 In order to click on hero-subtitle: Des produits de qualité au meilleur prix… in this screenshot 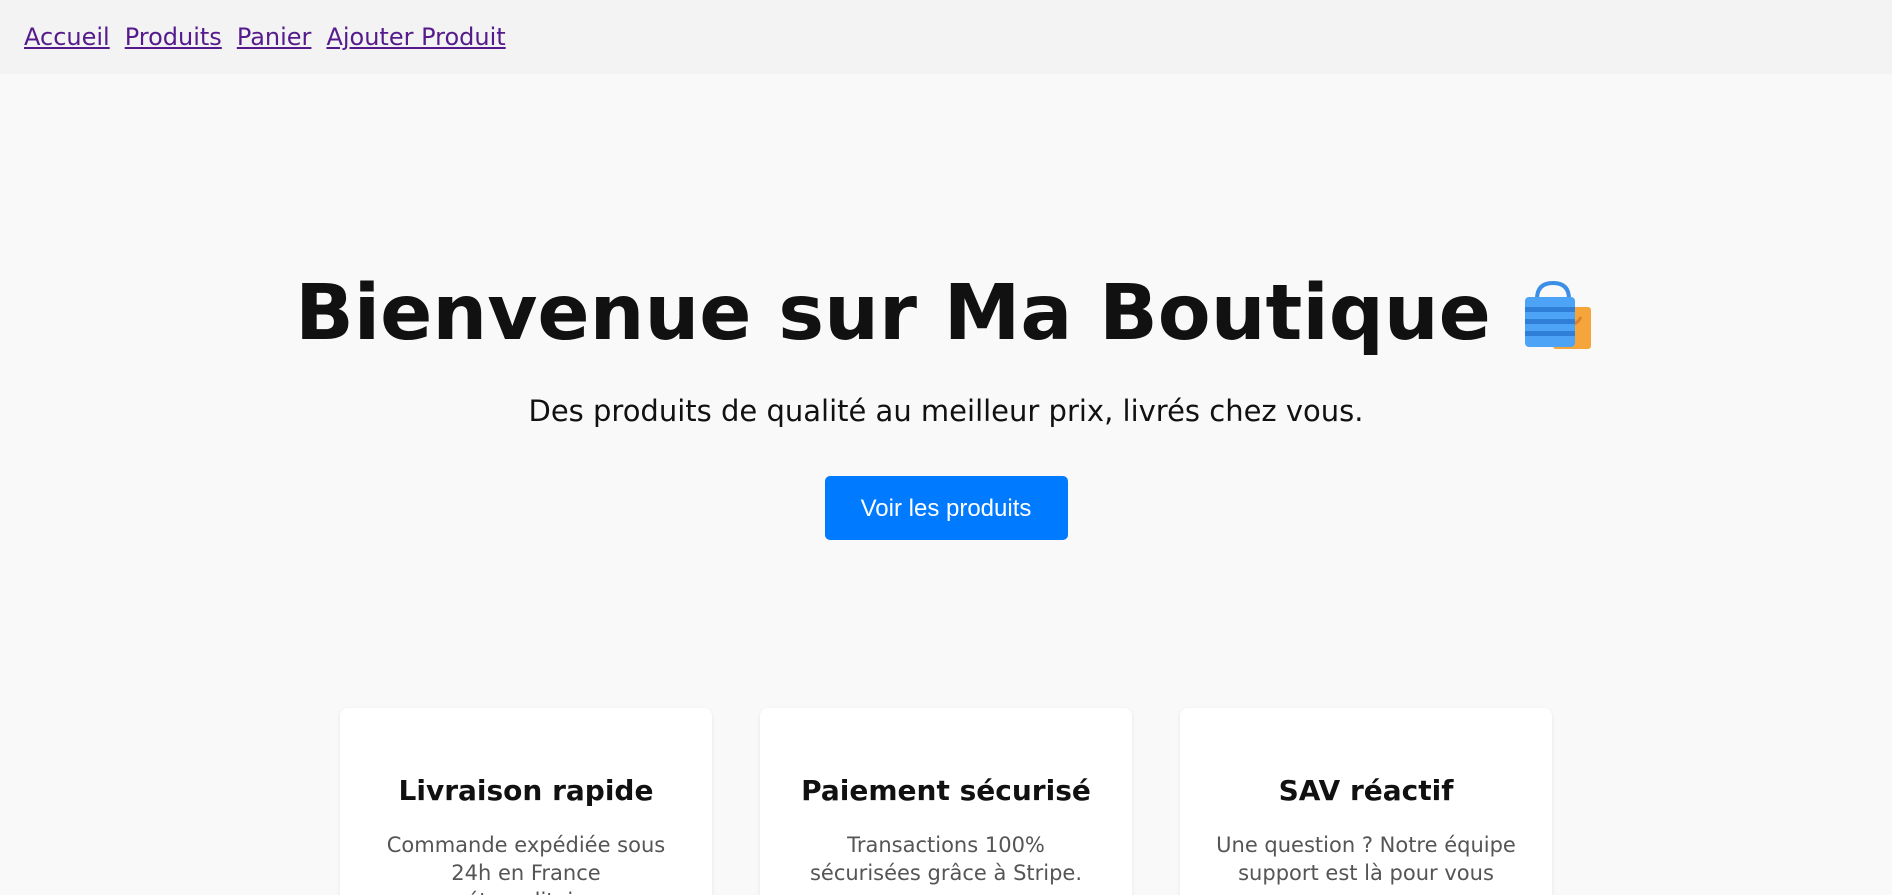, I will do `click(946, 411)`.